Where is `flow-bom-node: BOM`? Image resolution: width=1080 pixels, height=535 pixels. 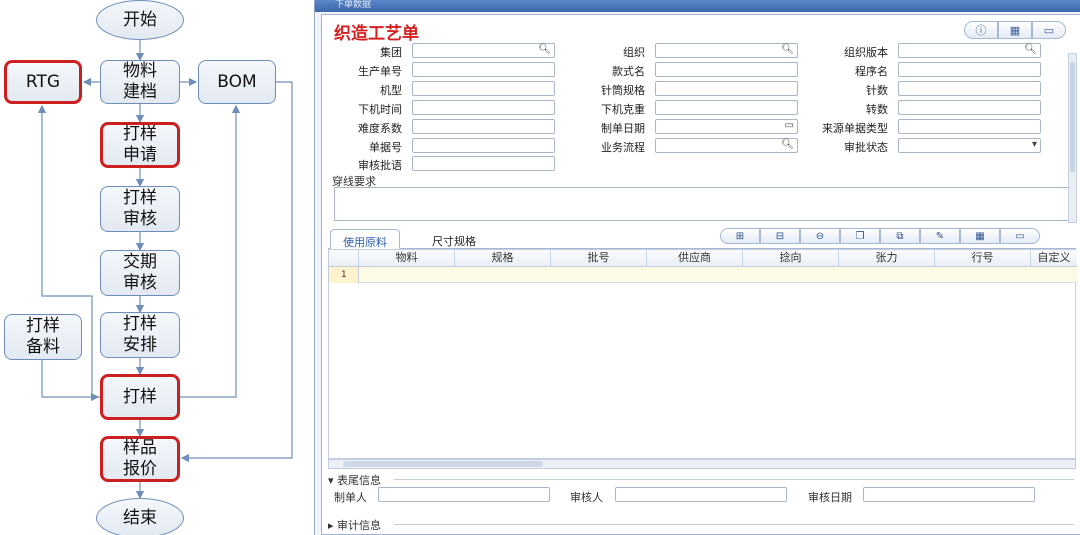 flow-bom-node: BOM is located at coordinates (237, 82).